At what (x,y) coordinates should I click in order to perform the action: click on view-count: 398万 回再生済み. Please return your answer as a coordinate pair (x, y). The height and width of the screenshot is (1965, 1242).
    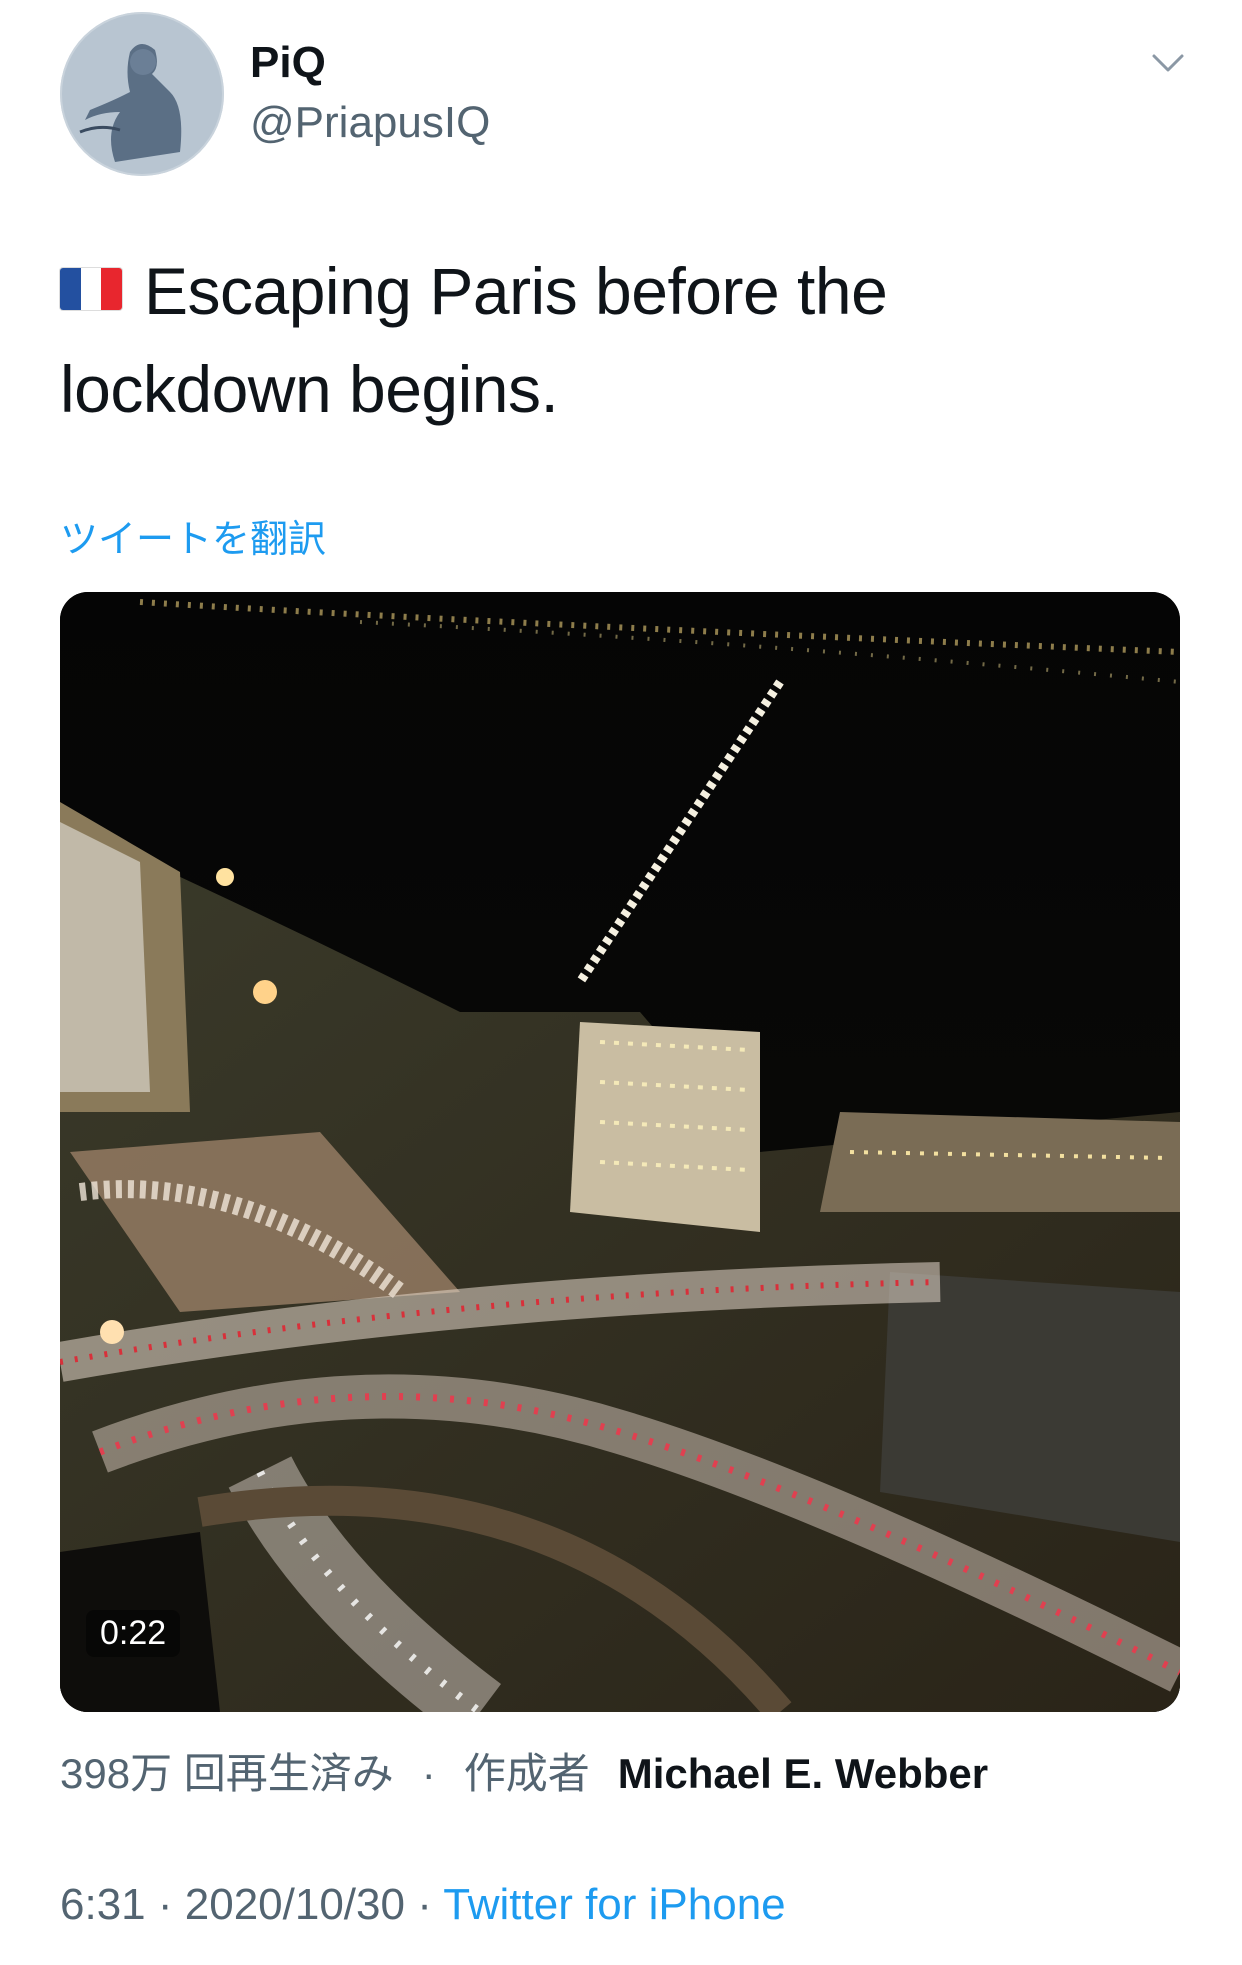
    Looking at the image, I should click on (227, 1773).